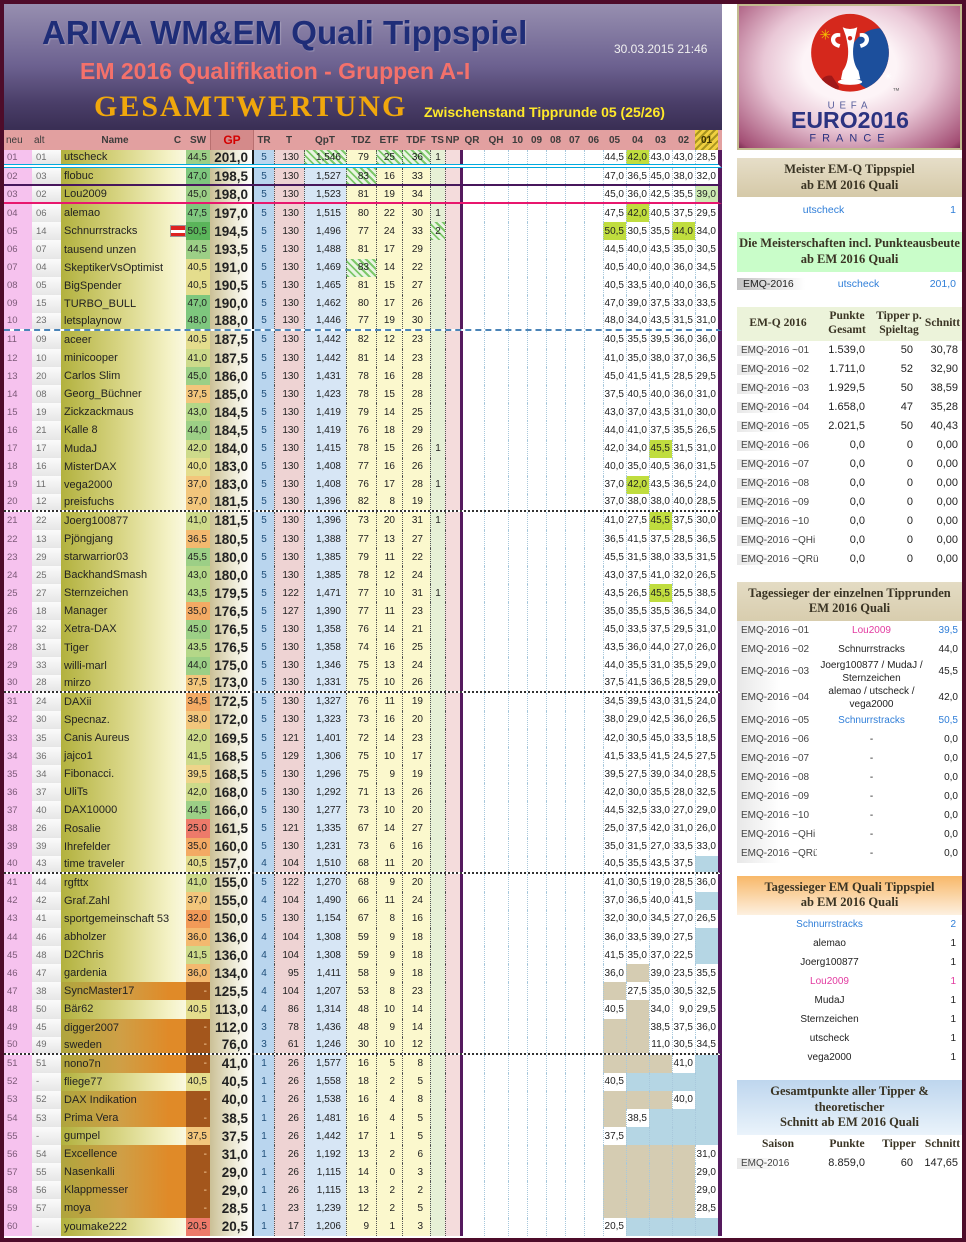 This screenshot has width=966, height=1242. What do you see at coordinates (706, 249) in the screenshot?
I see `round-score: 30,5` at bounding box center [706, 249].